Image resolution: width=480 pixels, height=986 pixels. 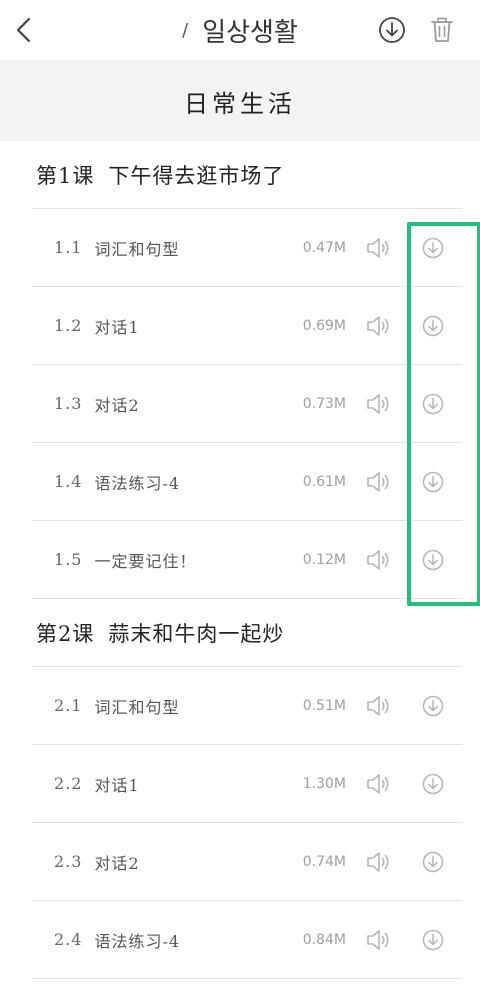 I want to click on list-item: 2.4 语法练习-4 0.84M, so click(x=247, y=940).